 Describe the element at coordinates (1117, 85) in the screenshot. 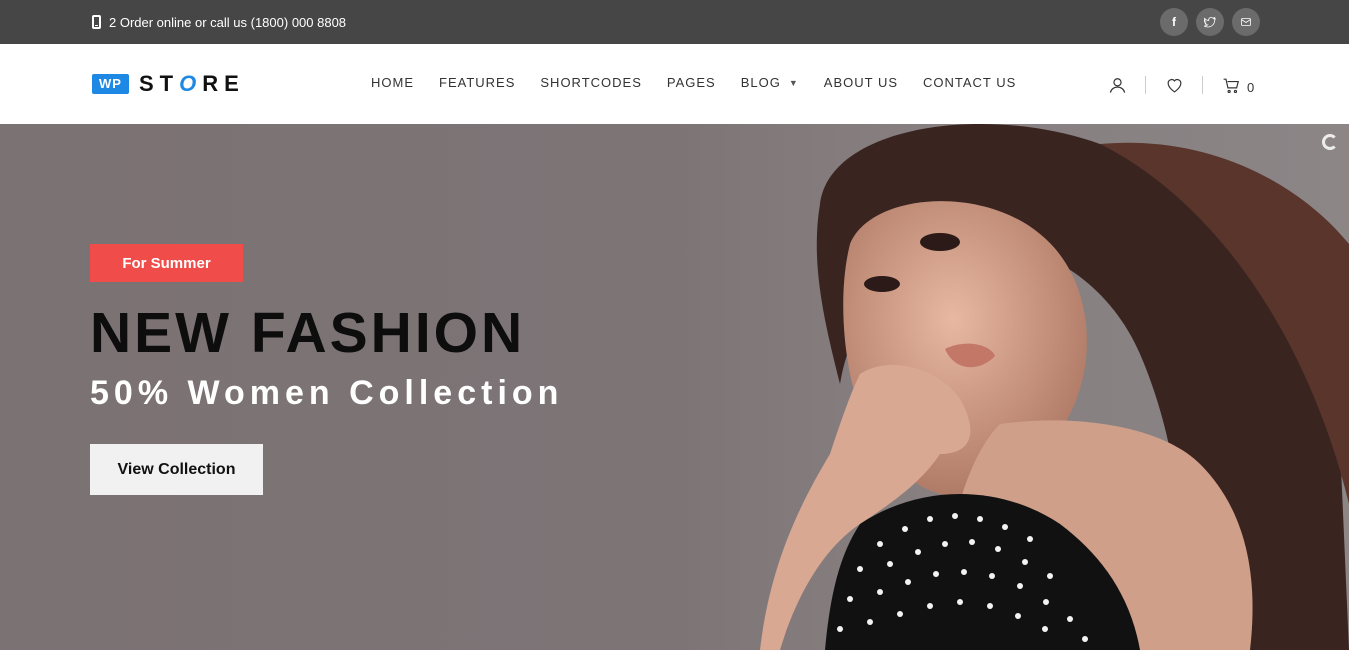

I see `user-icon` at that location.